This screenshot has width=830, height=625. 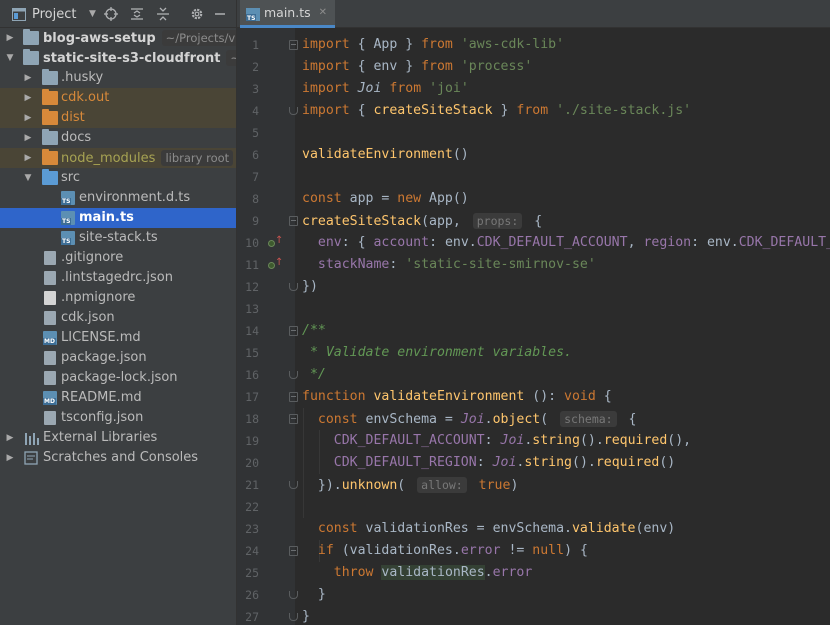 What do you see at coordinates (101, 337) in the screenshot?
I see `tree-item-label: LICENSE.md` at bounding box center [101, 337].